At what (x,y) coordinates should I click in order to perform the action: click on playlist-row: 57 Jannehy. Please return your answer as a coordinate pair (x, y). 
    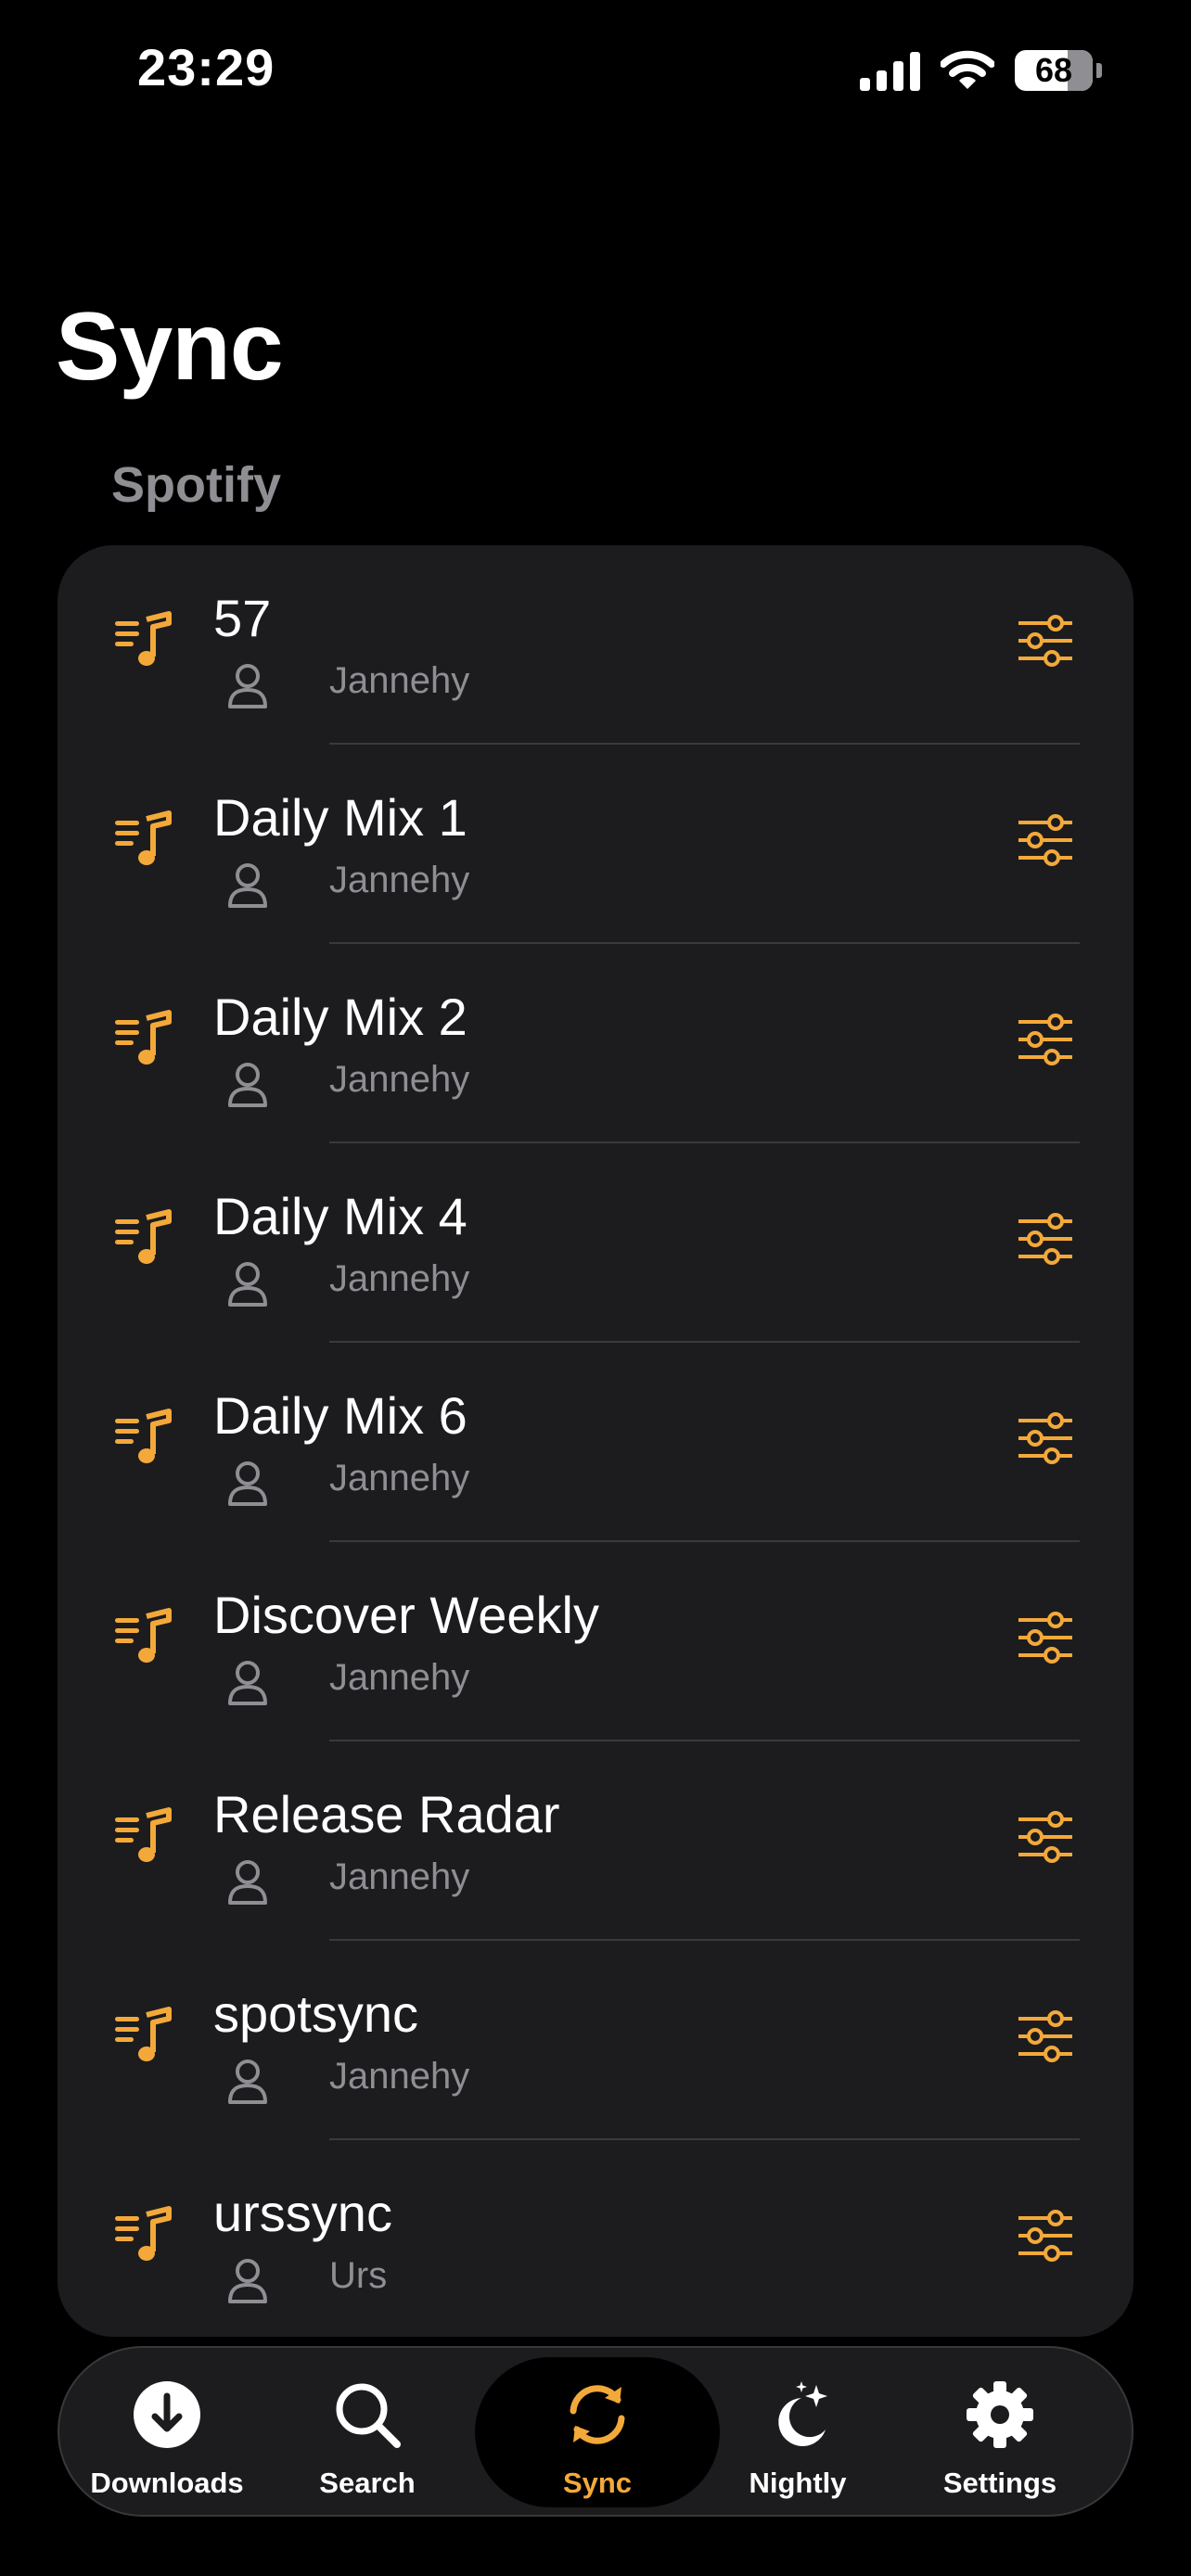
    Looking at the image, I should click on (595, 645).